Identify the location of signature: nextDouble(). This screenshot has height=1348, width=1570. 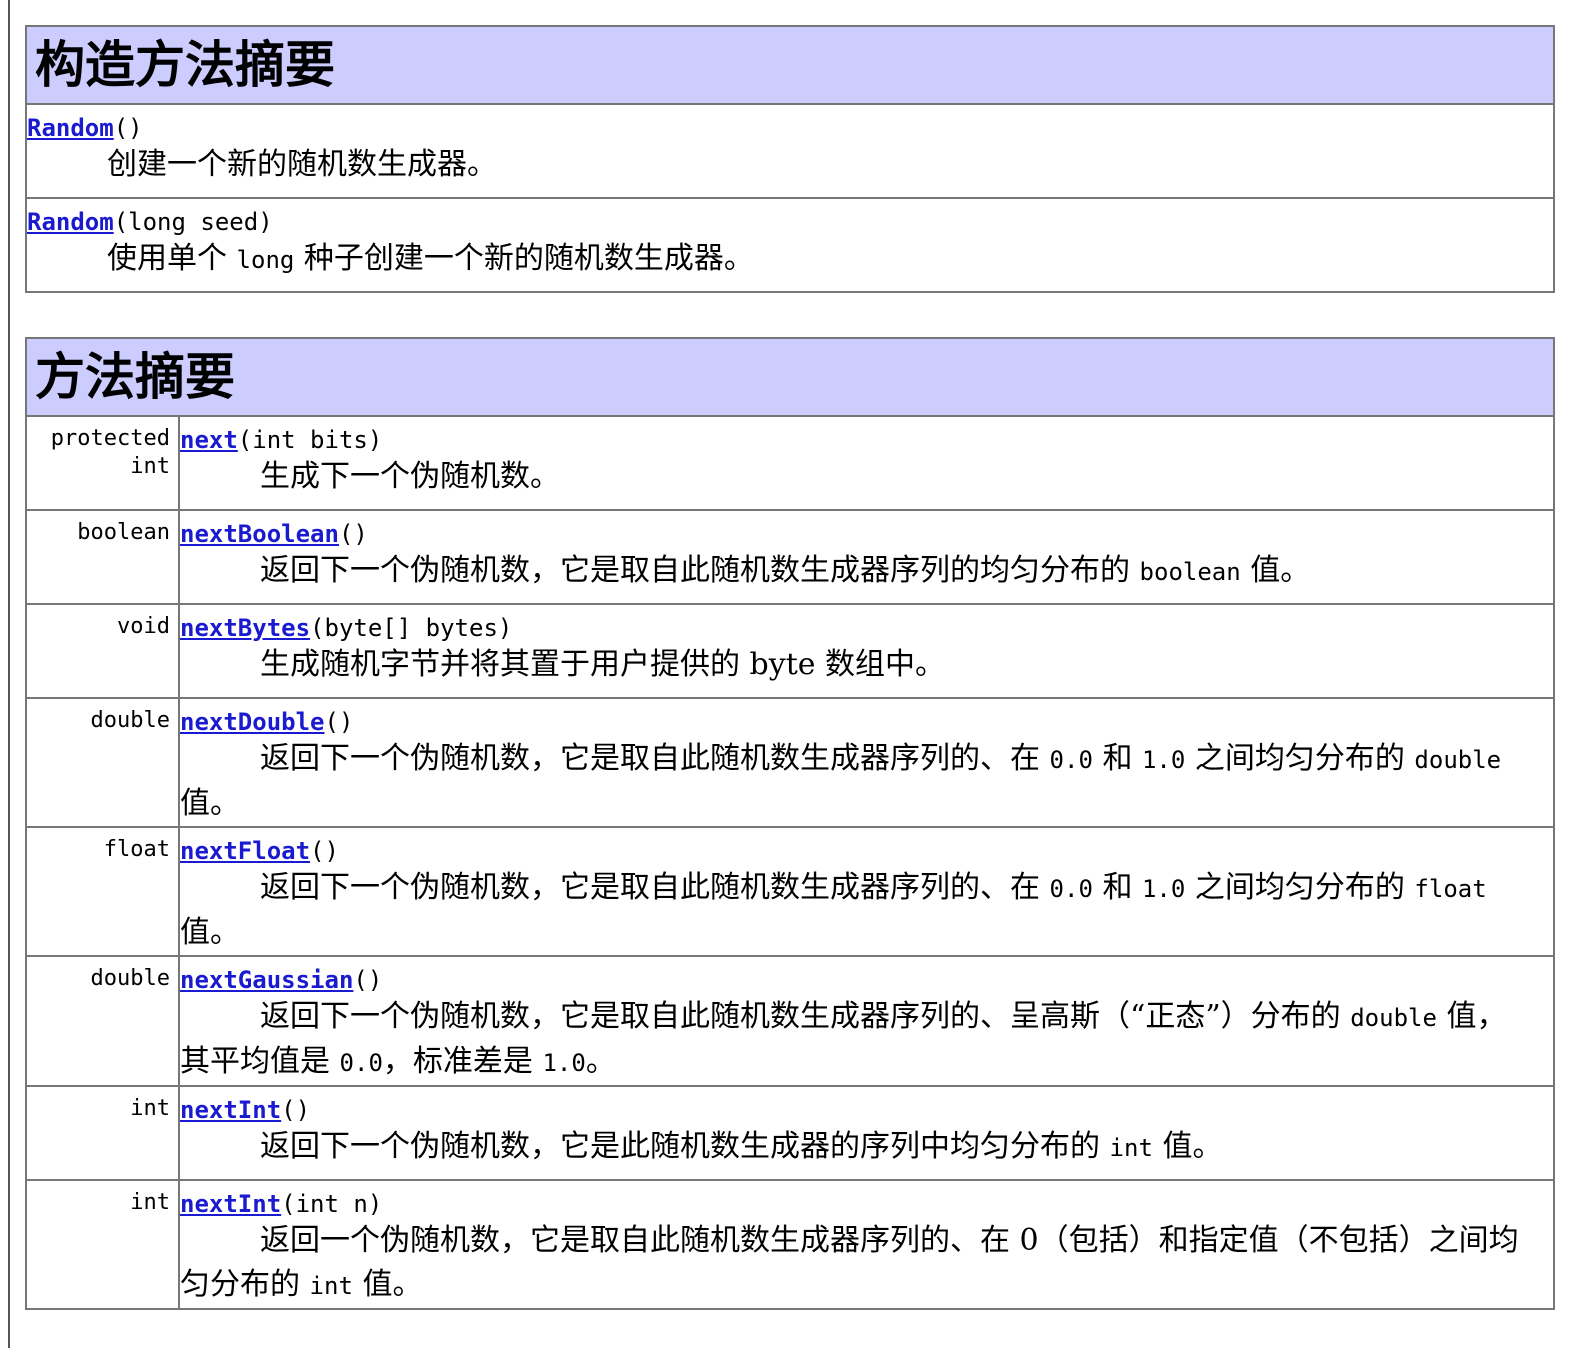
(866, 718).